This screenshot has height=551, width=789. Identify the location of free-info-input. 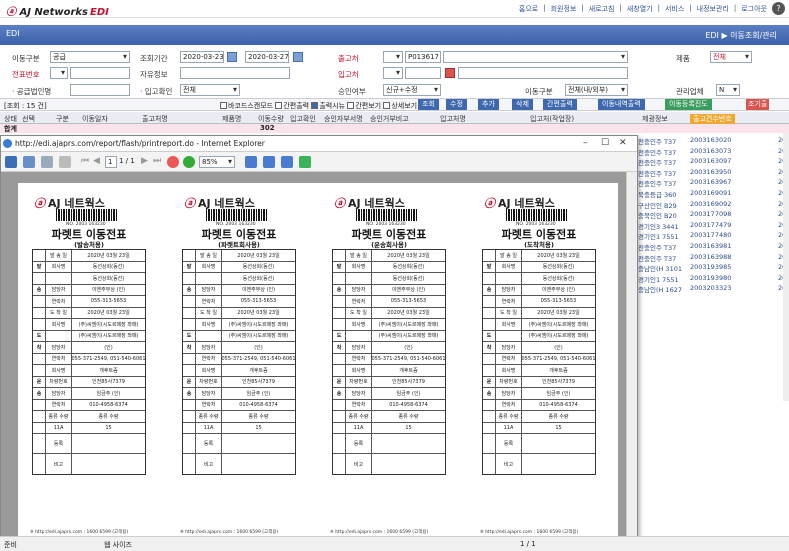
(235, 73).